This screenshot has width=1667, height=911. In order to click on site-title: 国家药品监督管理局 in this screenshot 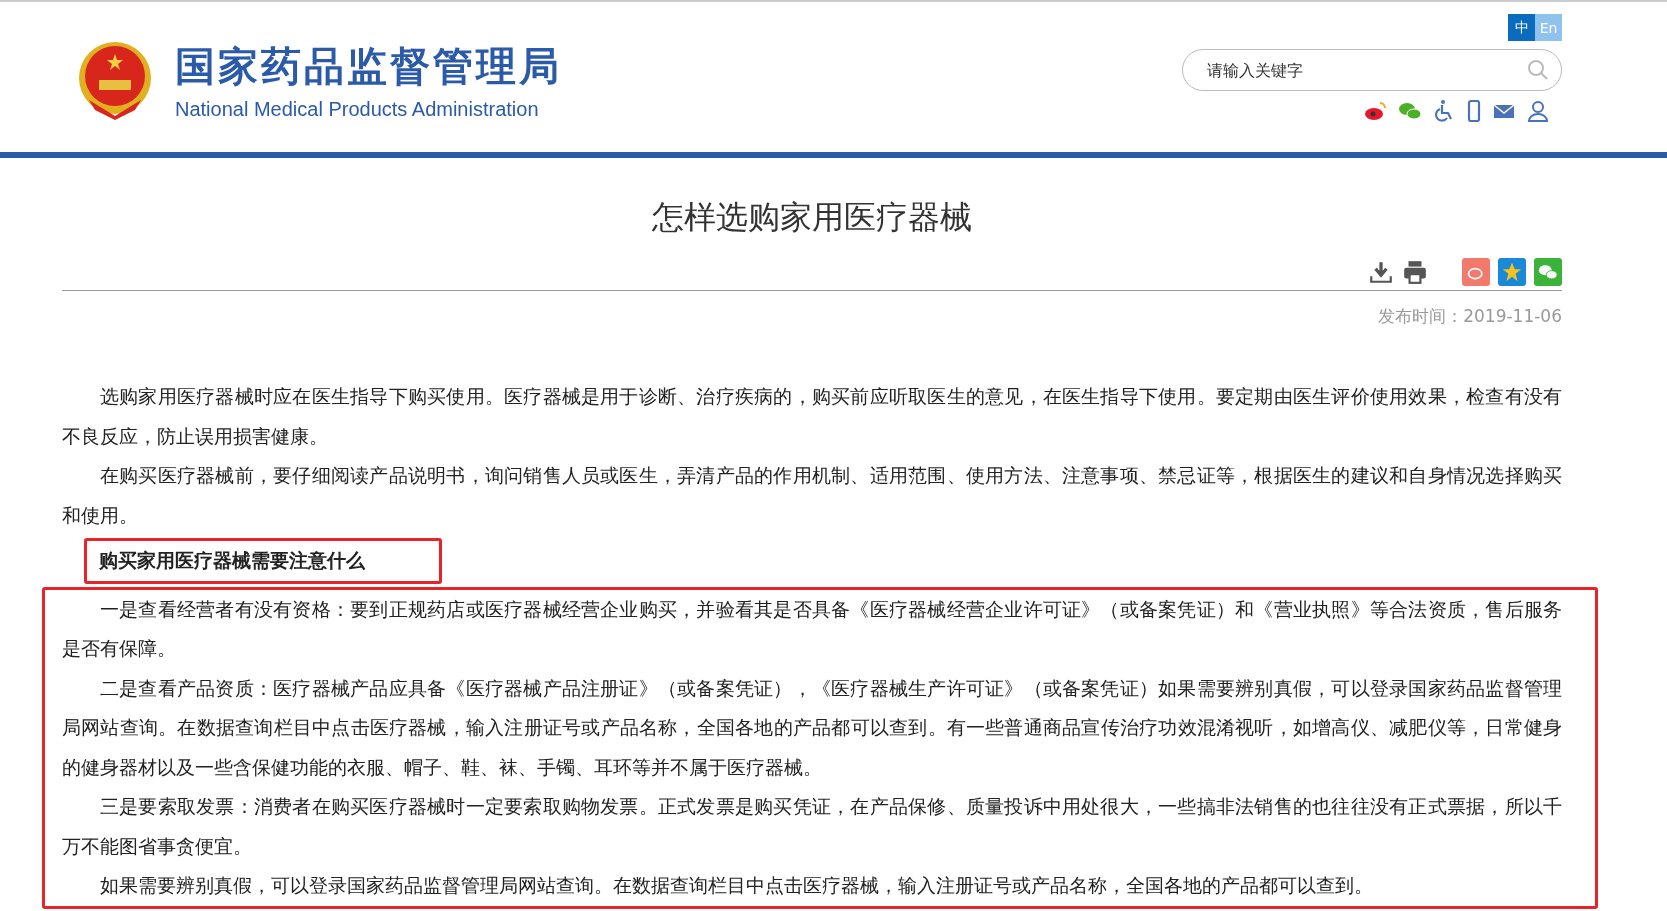, I will do `click(368, 66)`.